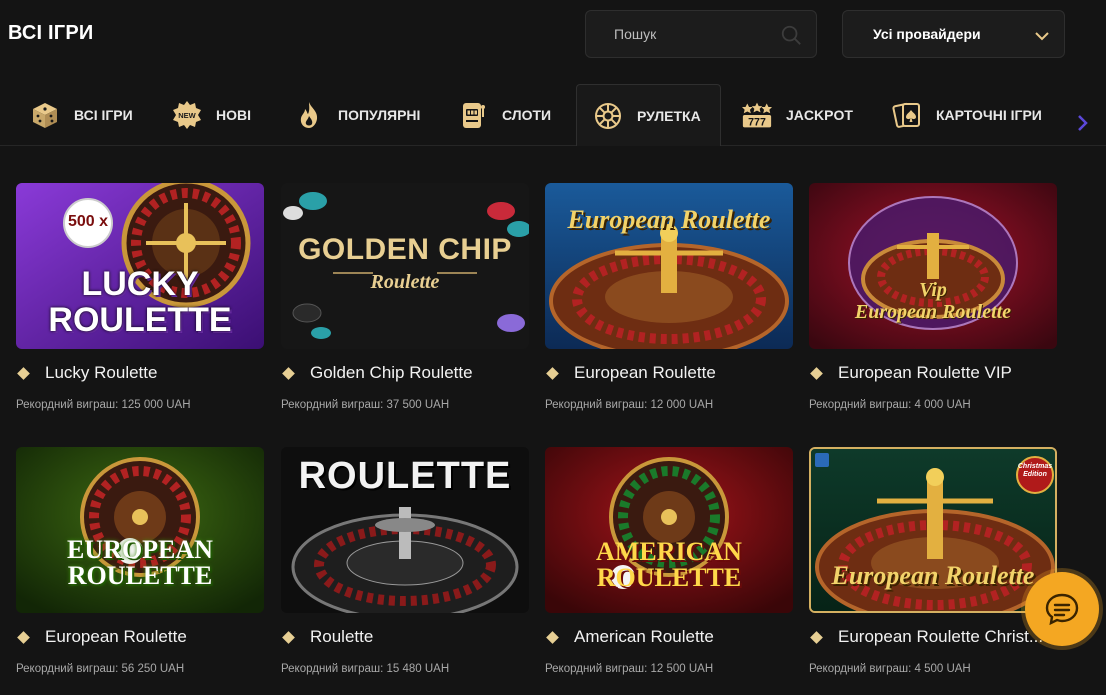 Image resolution: width=1106 pixels, height=695 pixels. I want to click on chat-button, so click(1062, 609).